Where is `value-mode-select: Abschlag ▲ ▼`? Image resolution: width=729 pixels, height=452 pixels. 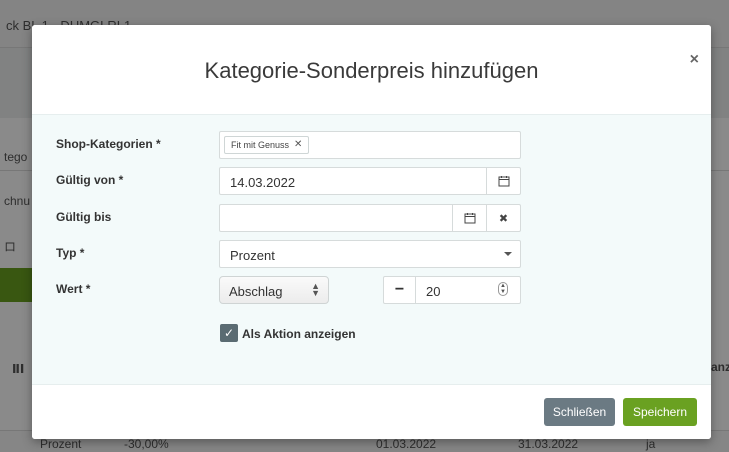
value-mode-select: Abschlag ▲ ▼ is located at coordinates (274, 290).